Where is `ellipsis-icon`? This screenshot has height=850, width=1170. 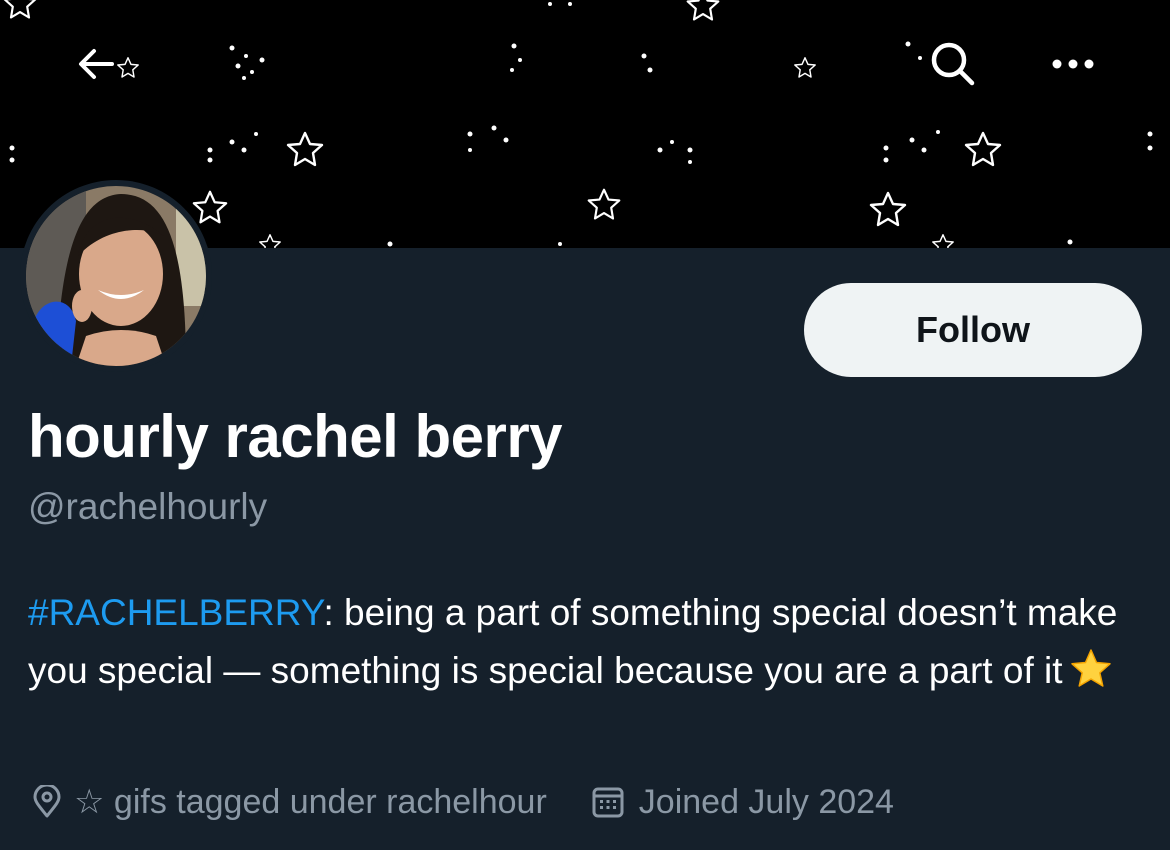
ellipsis-icon is located at coordinates (1073, 66).